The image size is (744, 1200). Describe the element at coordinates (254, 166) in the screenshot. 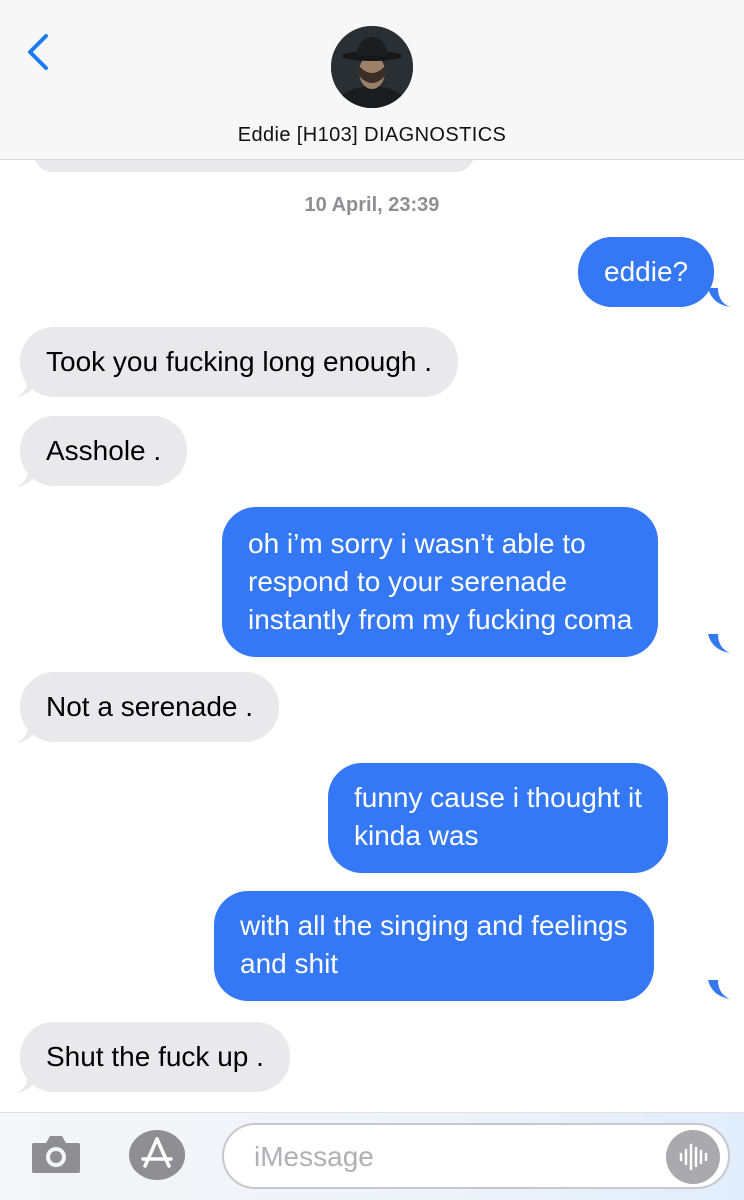

I see `previous-message-bubble` at that location.